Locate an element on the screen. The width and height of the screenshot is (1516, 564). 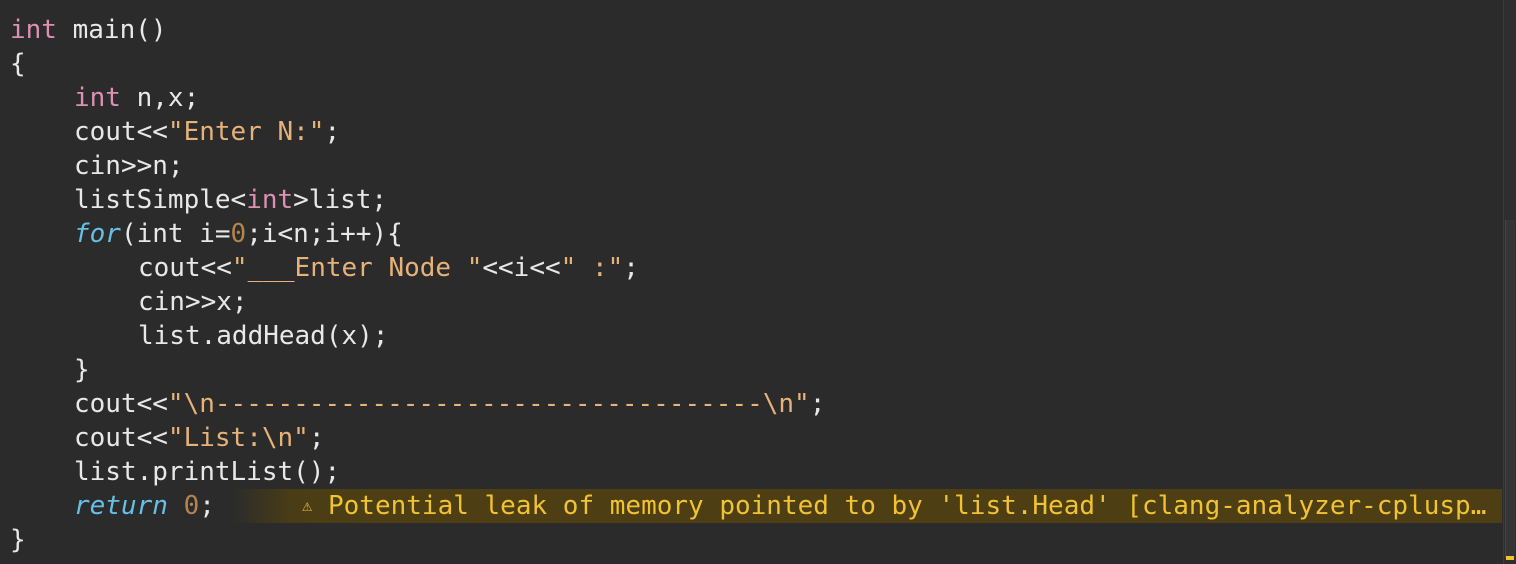
code-line-7: for(int i=0;i<n;i++){ is located at coordinates (756, 234).